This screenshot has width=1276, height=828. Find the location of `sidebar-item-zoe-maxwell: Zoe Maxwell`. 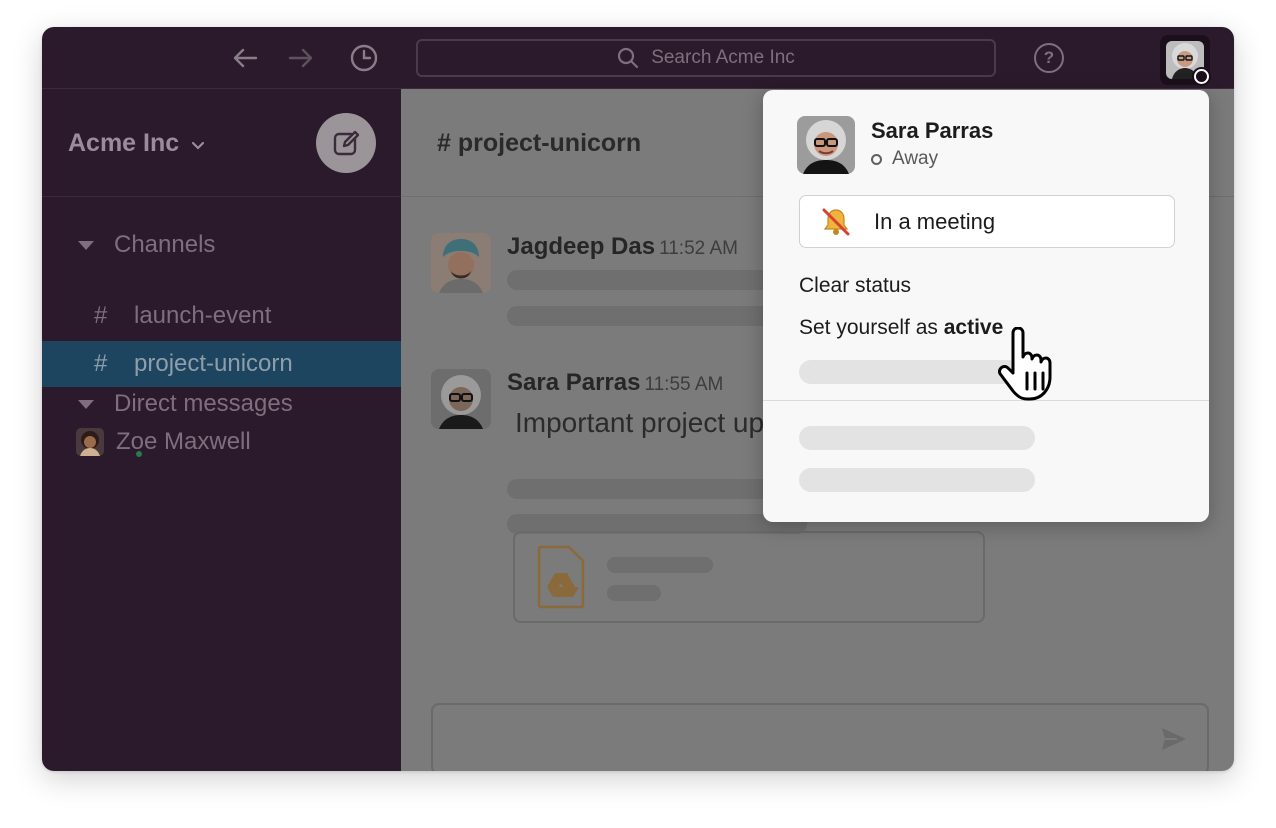

sidebar-item-zoe-maxwell: Zoe Maxwell is located at coordinates (163, 443).